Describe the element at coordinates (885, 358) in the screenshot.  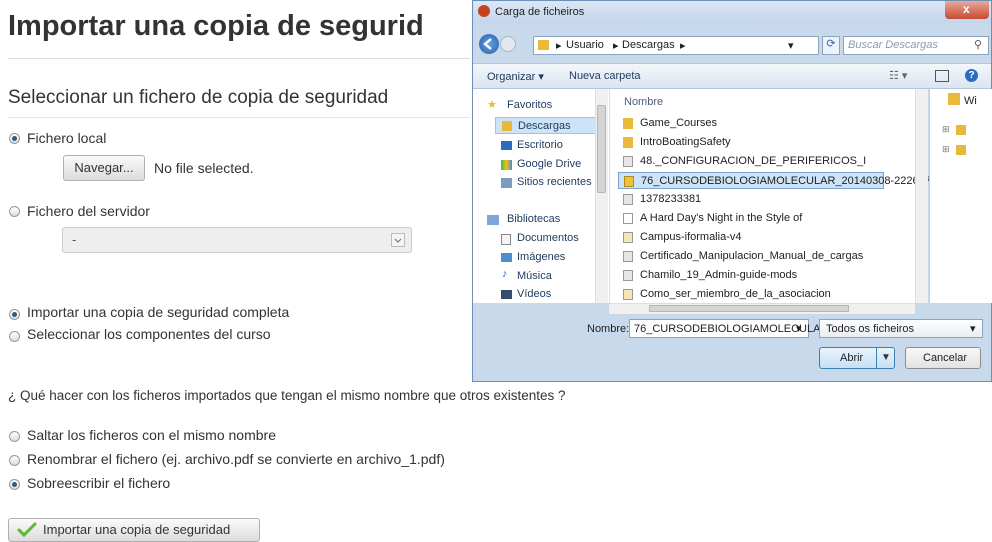
I see `open-split-arrow: ▼` at that location.